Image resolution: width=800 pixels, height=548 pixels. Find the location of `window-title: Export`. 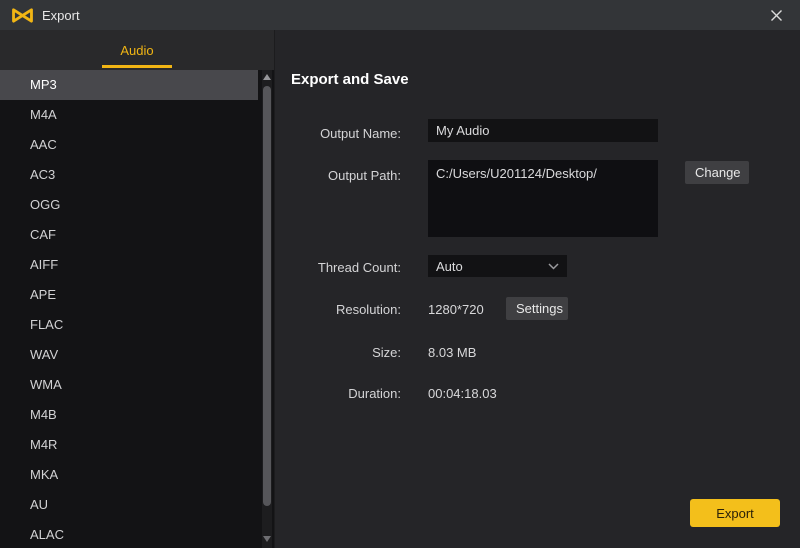

window-title: Export is located at coordinates (61, 15).